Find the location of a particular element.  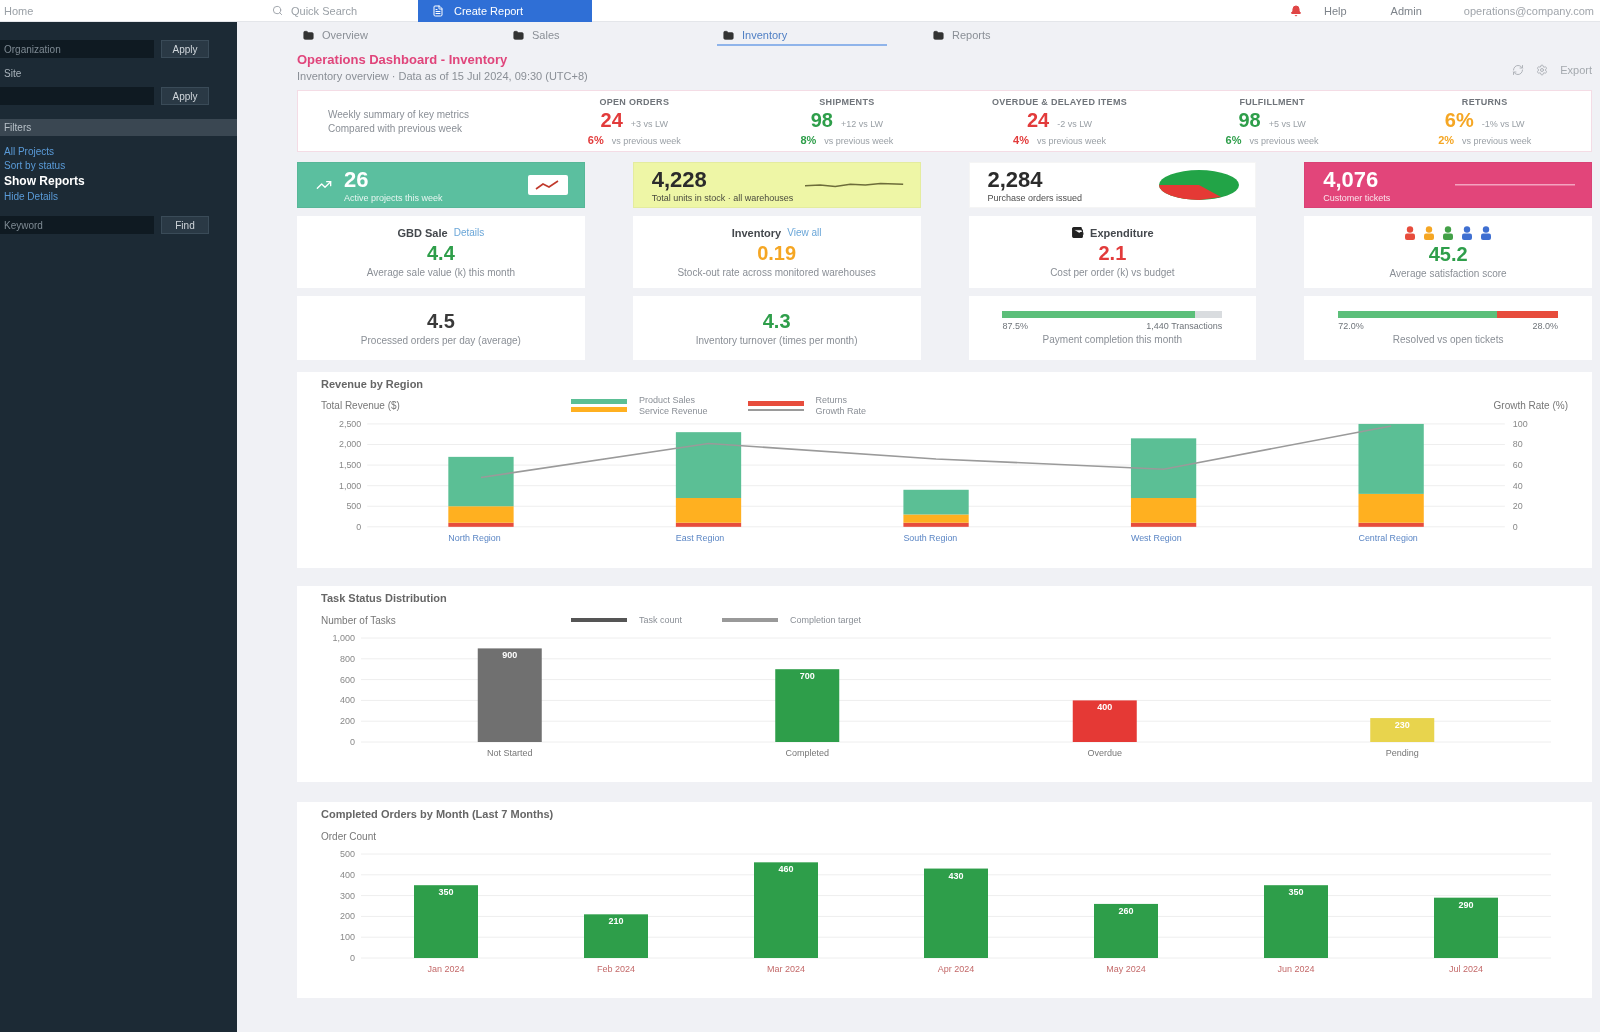

category-label: Jun 2024 is located at coordinates (1296, 969).